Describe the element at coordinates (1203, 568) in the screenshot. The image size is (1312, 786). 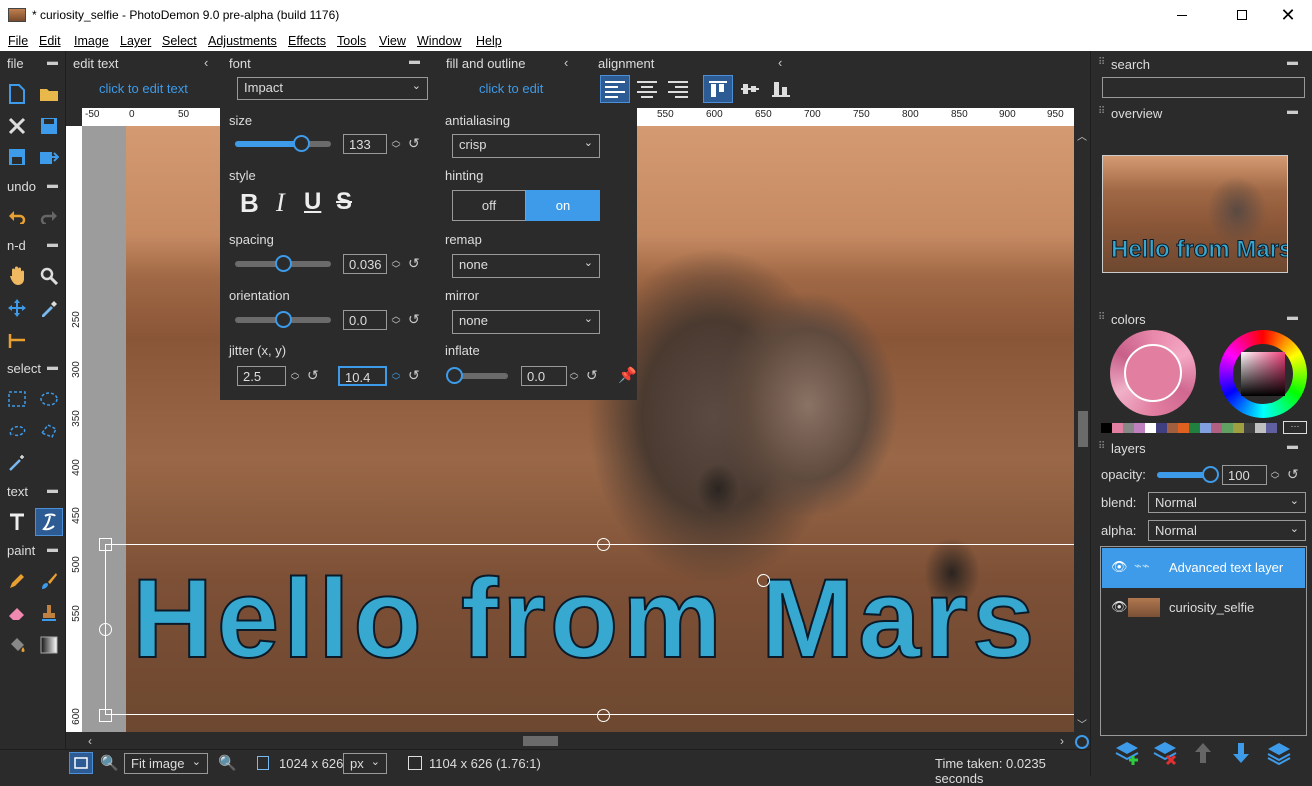
I see `layer-item-advanced-text: 👁 ⌁⌁ Advanced text layer` at that location.